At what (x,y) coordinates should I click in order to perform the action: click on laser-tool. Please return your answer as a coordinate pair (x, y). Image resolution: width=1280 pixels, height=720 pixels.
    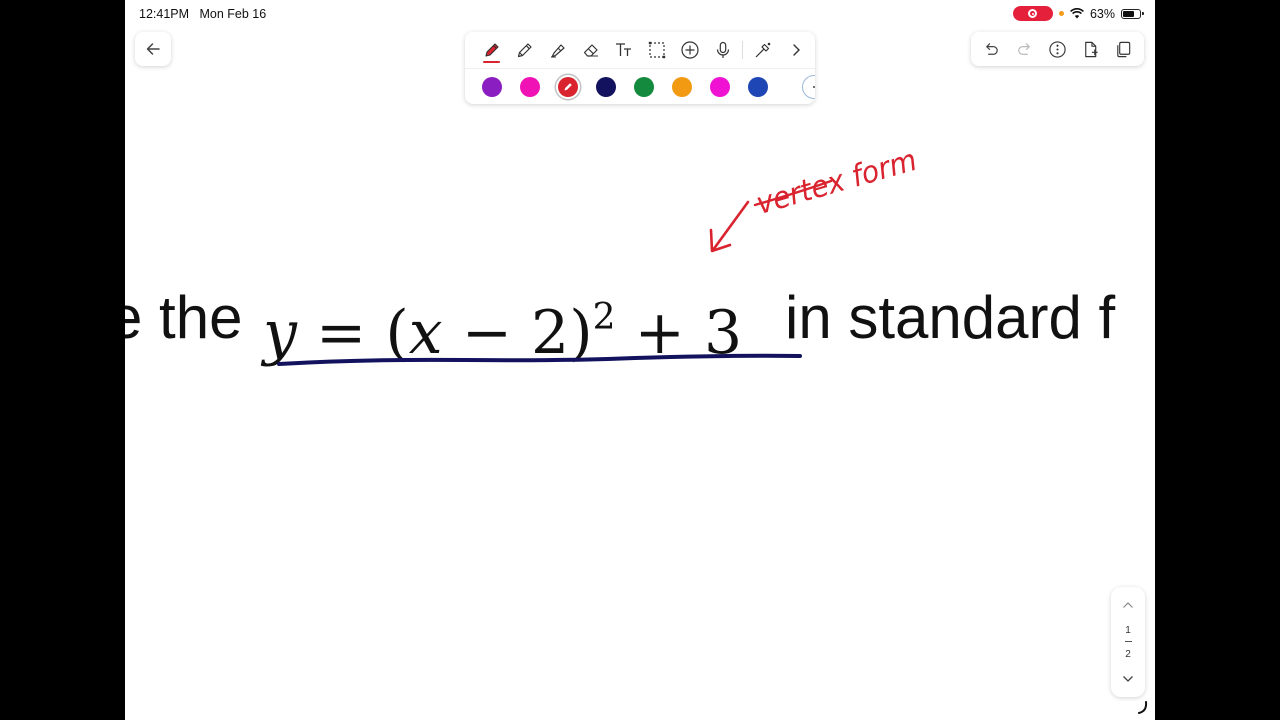
    Looking at the image, I should click on (762, 50).